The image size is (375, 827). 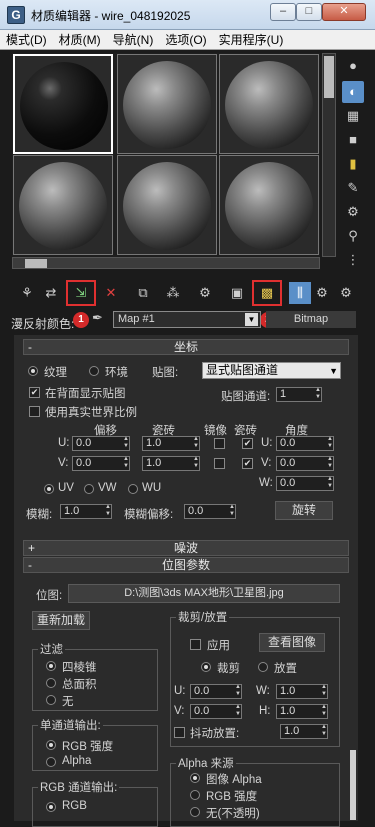 I want to click on menu-navigation: 导航(N), so click(x=133, y=39).